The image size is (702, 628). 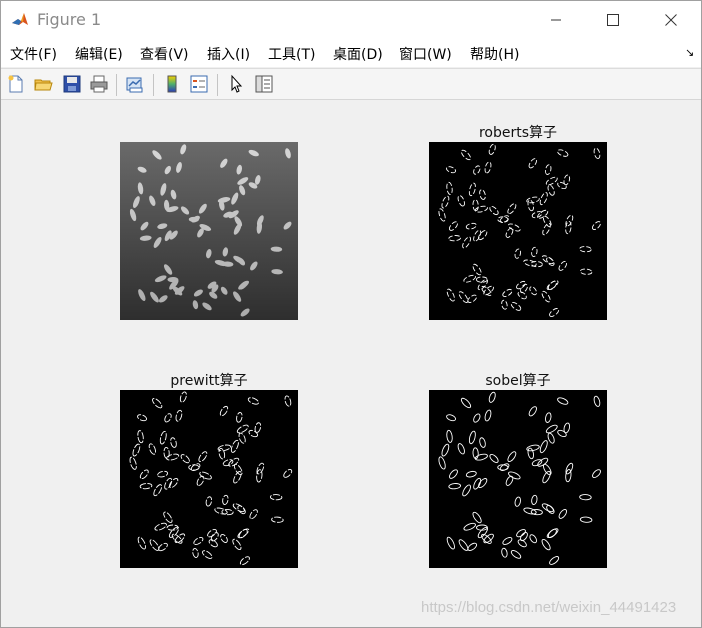 I want to click on save-icon, so click(x=72, y=84).